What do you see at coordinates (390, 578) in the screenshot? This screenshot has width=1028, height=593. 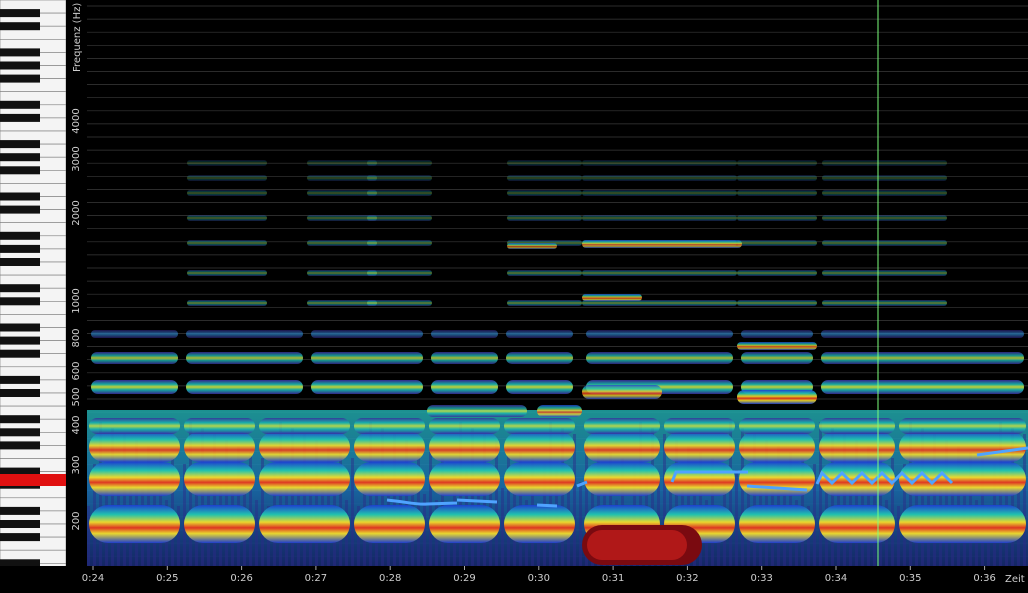 I see `time-tick-label: 0:28` at bounding box center [390, 578].